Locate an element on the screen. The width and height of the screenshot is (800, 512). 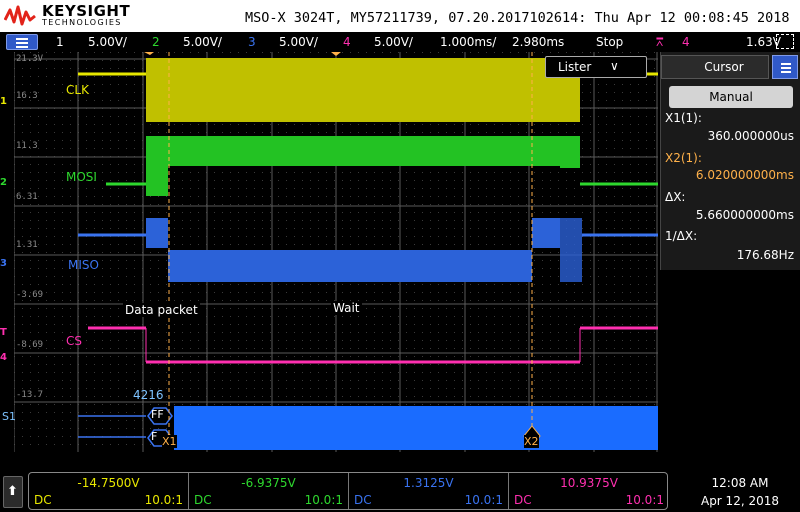
main-menu-button is located at coordinates (22, 42).